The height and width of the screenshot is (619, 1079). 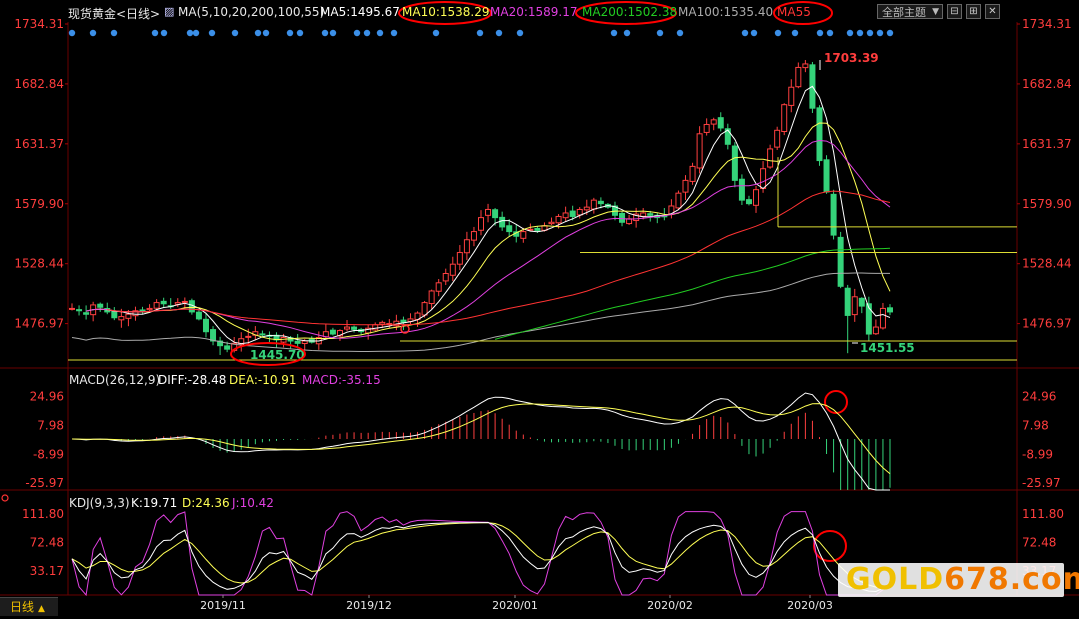 I want to click on timeframe-selector: 日线 ▲, so click(x=29, y=606).